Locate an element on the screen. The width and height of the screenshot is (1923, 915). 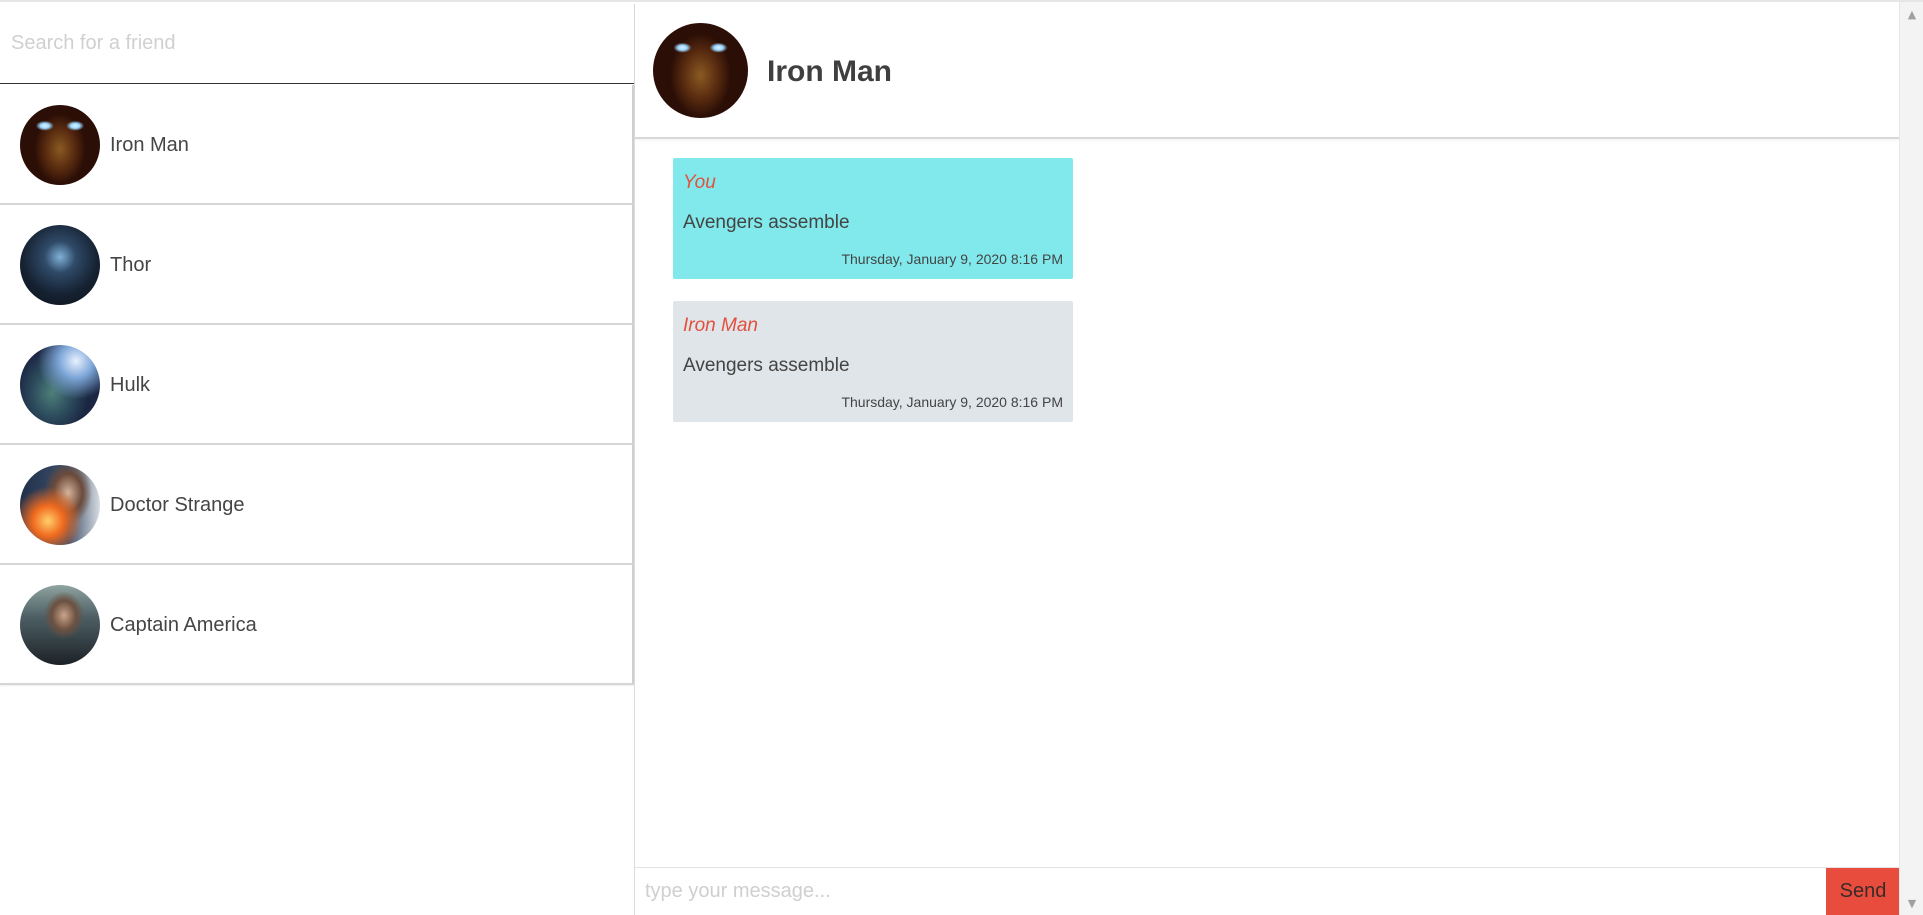
friend-item-doctor-strange: Doctor Strange is located at coordinates (317, 505).